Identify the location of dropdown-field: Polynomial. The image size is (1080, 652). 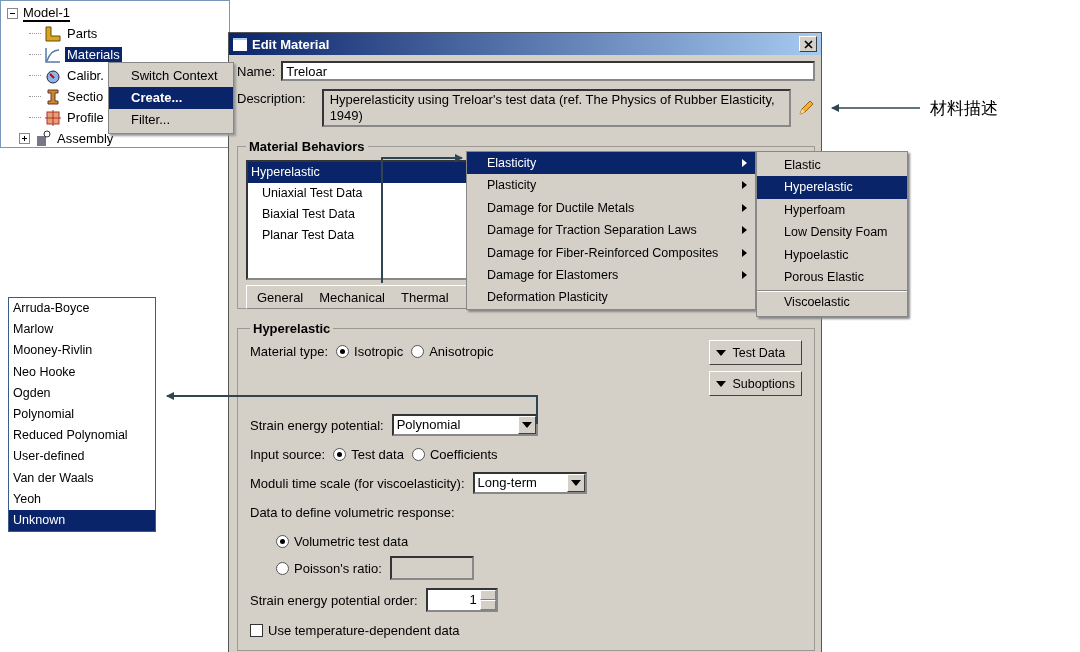
(464, 425).